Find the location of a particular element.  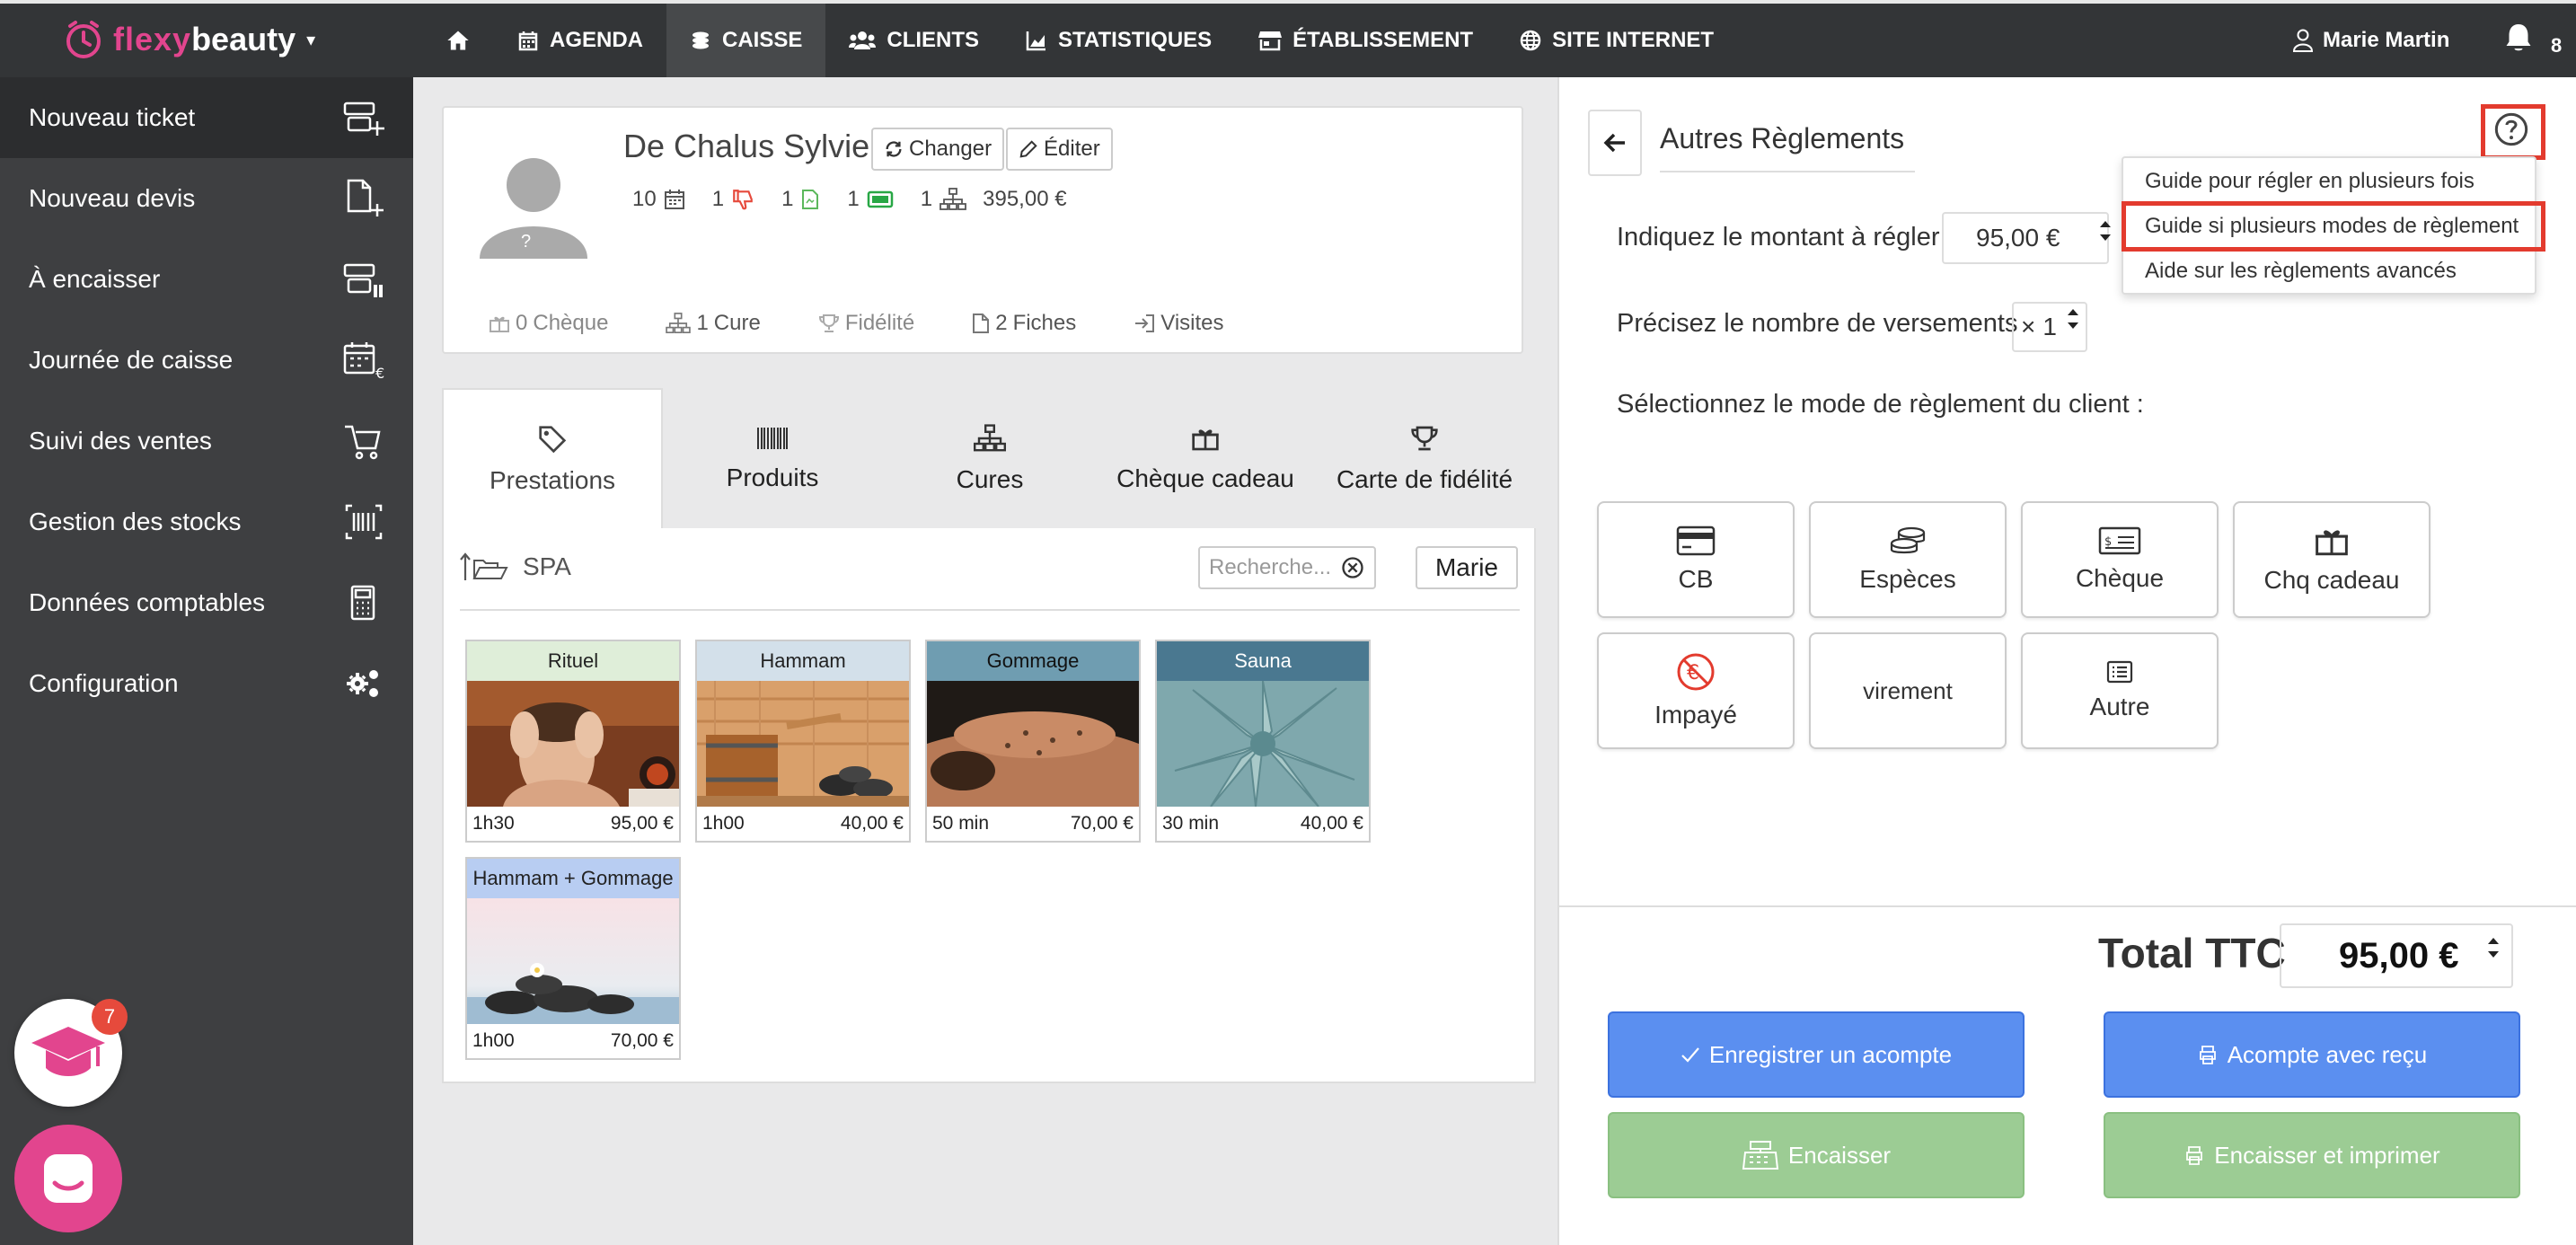

tab-produits: Produits is located at coordinates (772, 459).